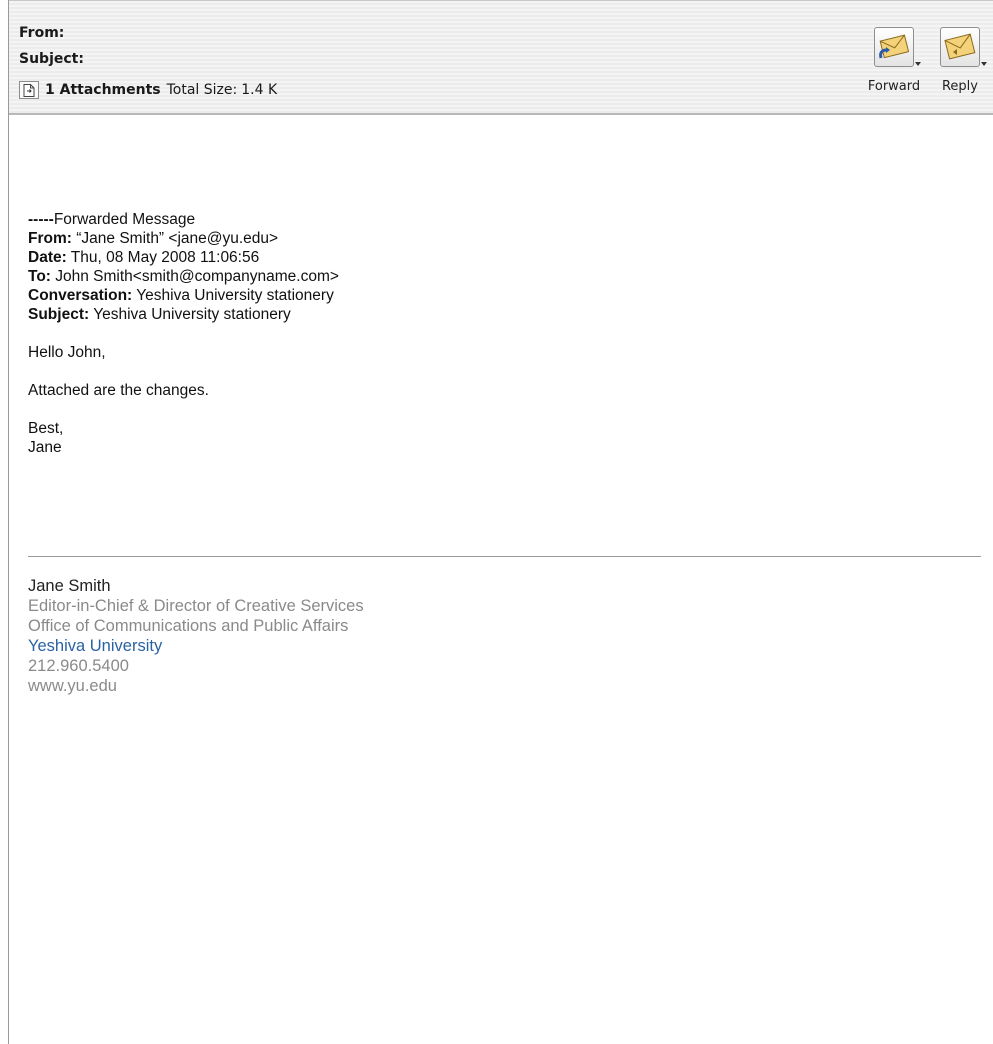 This screenshot has height=1044, width=993. Describe the element at coordinates (259, 90) in the screenshot. I see `total-size-value: 1.4 K` at that location.